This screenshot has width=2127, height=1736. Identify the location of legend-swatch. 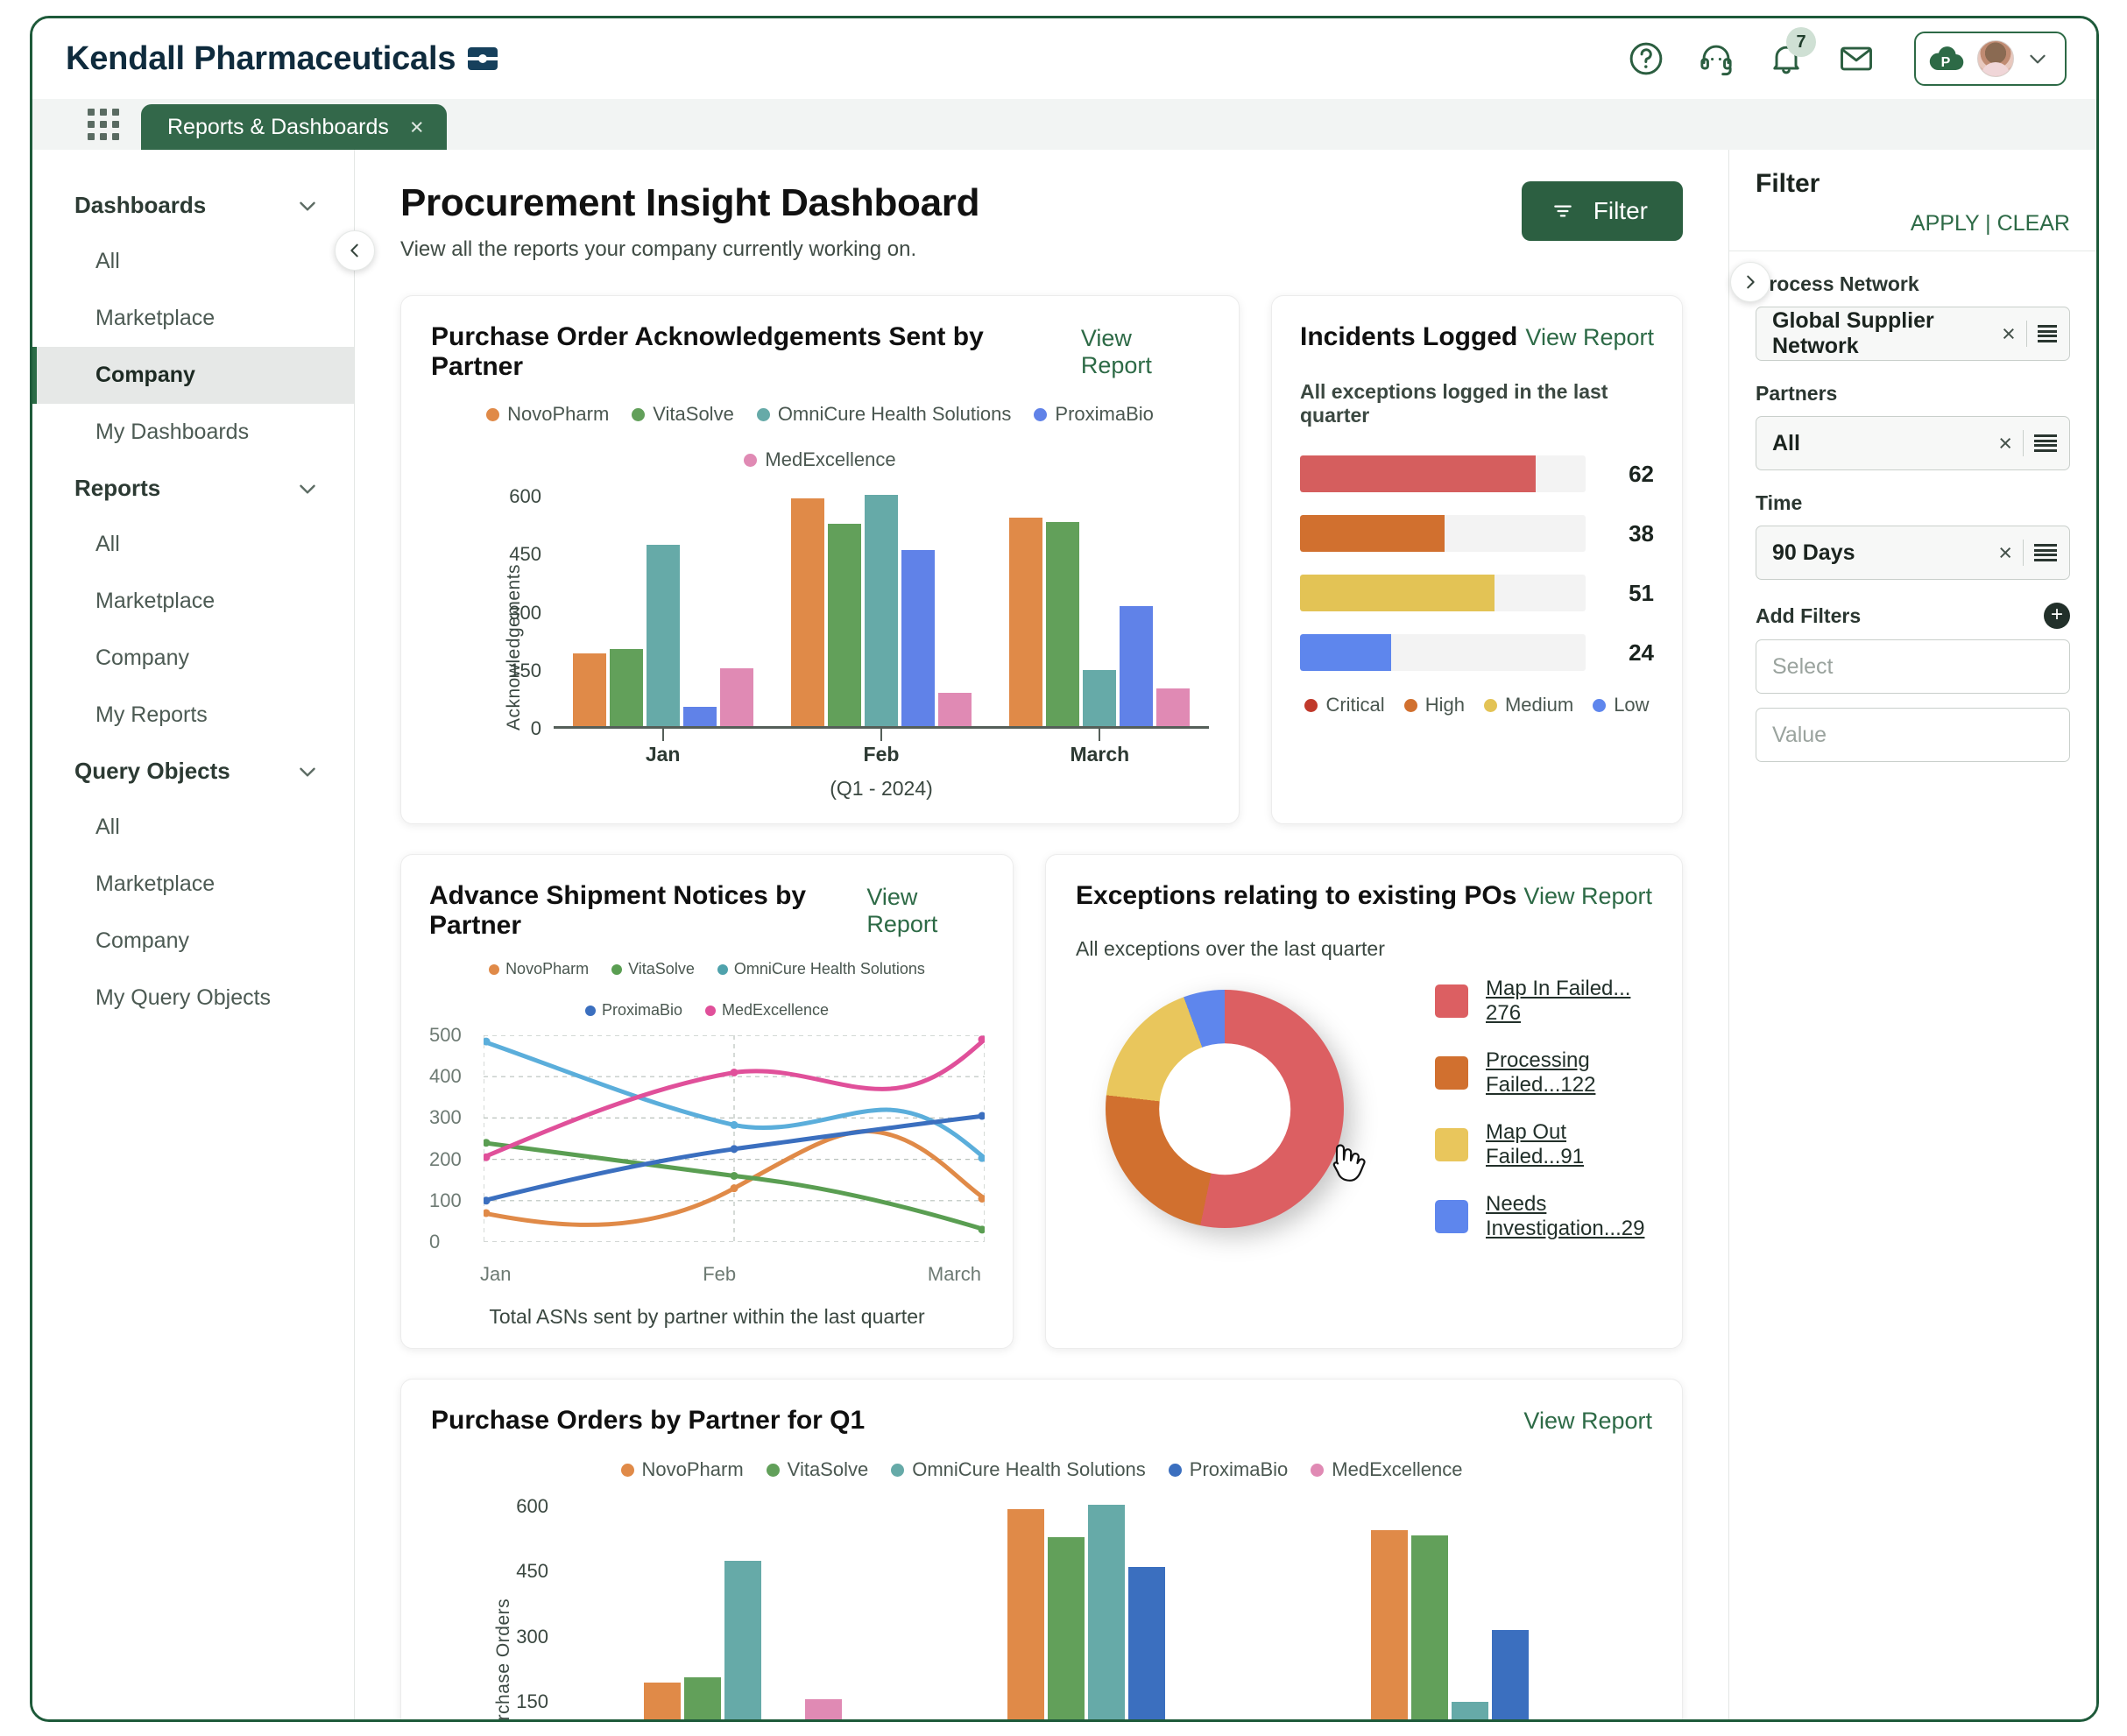
(1490, 705).